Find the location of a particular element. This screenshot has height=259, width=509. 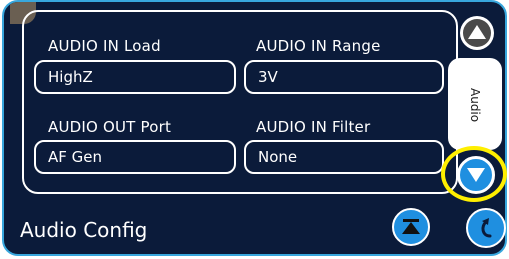

audio-in-range-field: 3V is located at coordinates (344, 77).